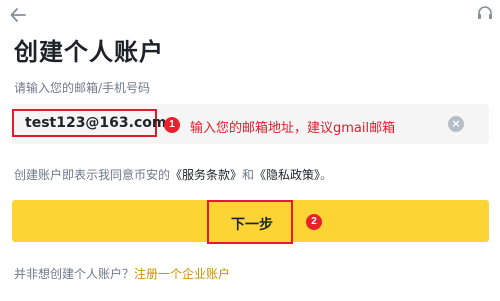 The height and width of the screenshot is (301, 500). What do you see at coordinates (485, 13) in the screenshot?
I see `headset-icon` at bounding box center [485, 13].